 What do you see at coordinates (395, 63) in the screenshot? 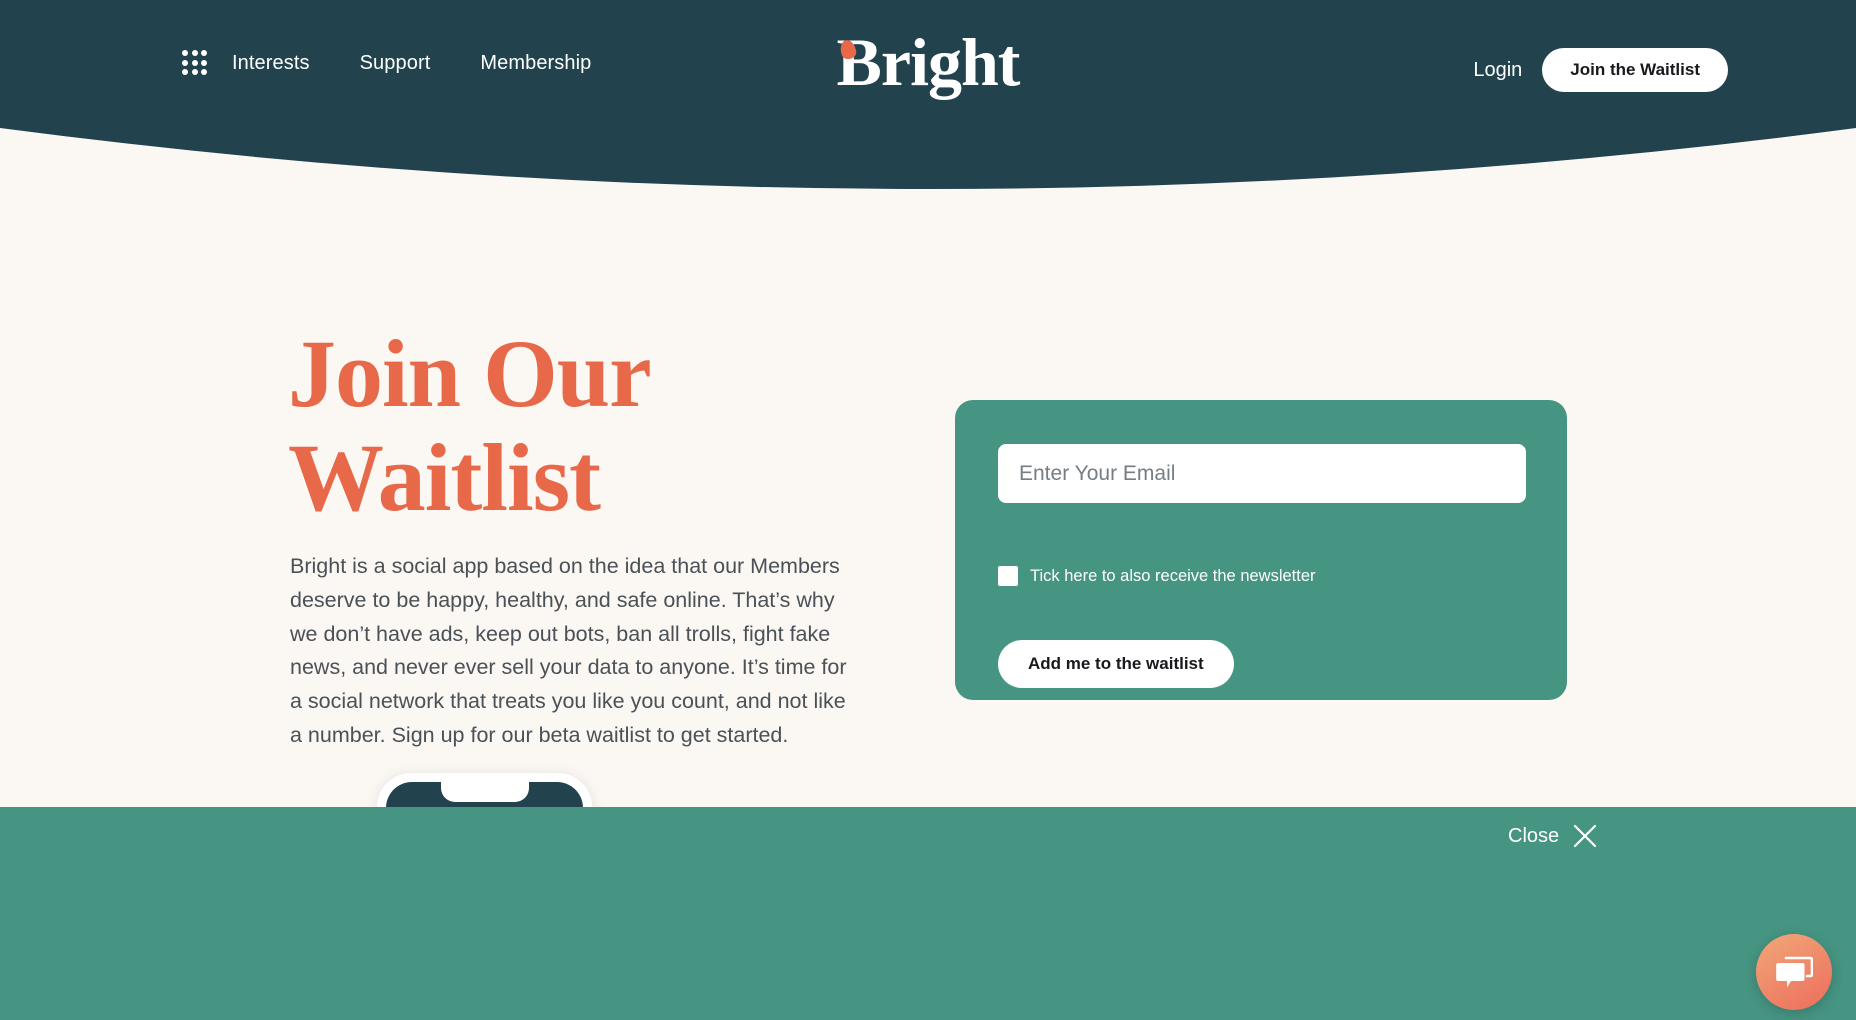
I see `nav-item-support: Support` at bounding box center [395, 63].